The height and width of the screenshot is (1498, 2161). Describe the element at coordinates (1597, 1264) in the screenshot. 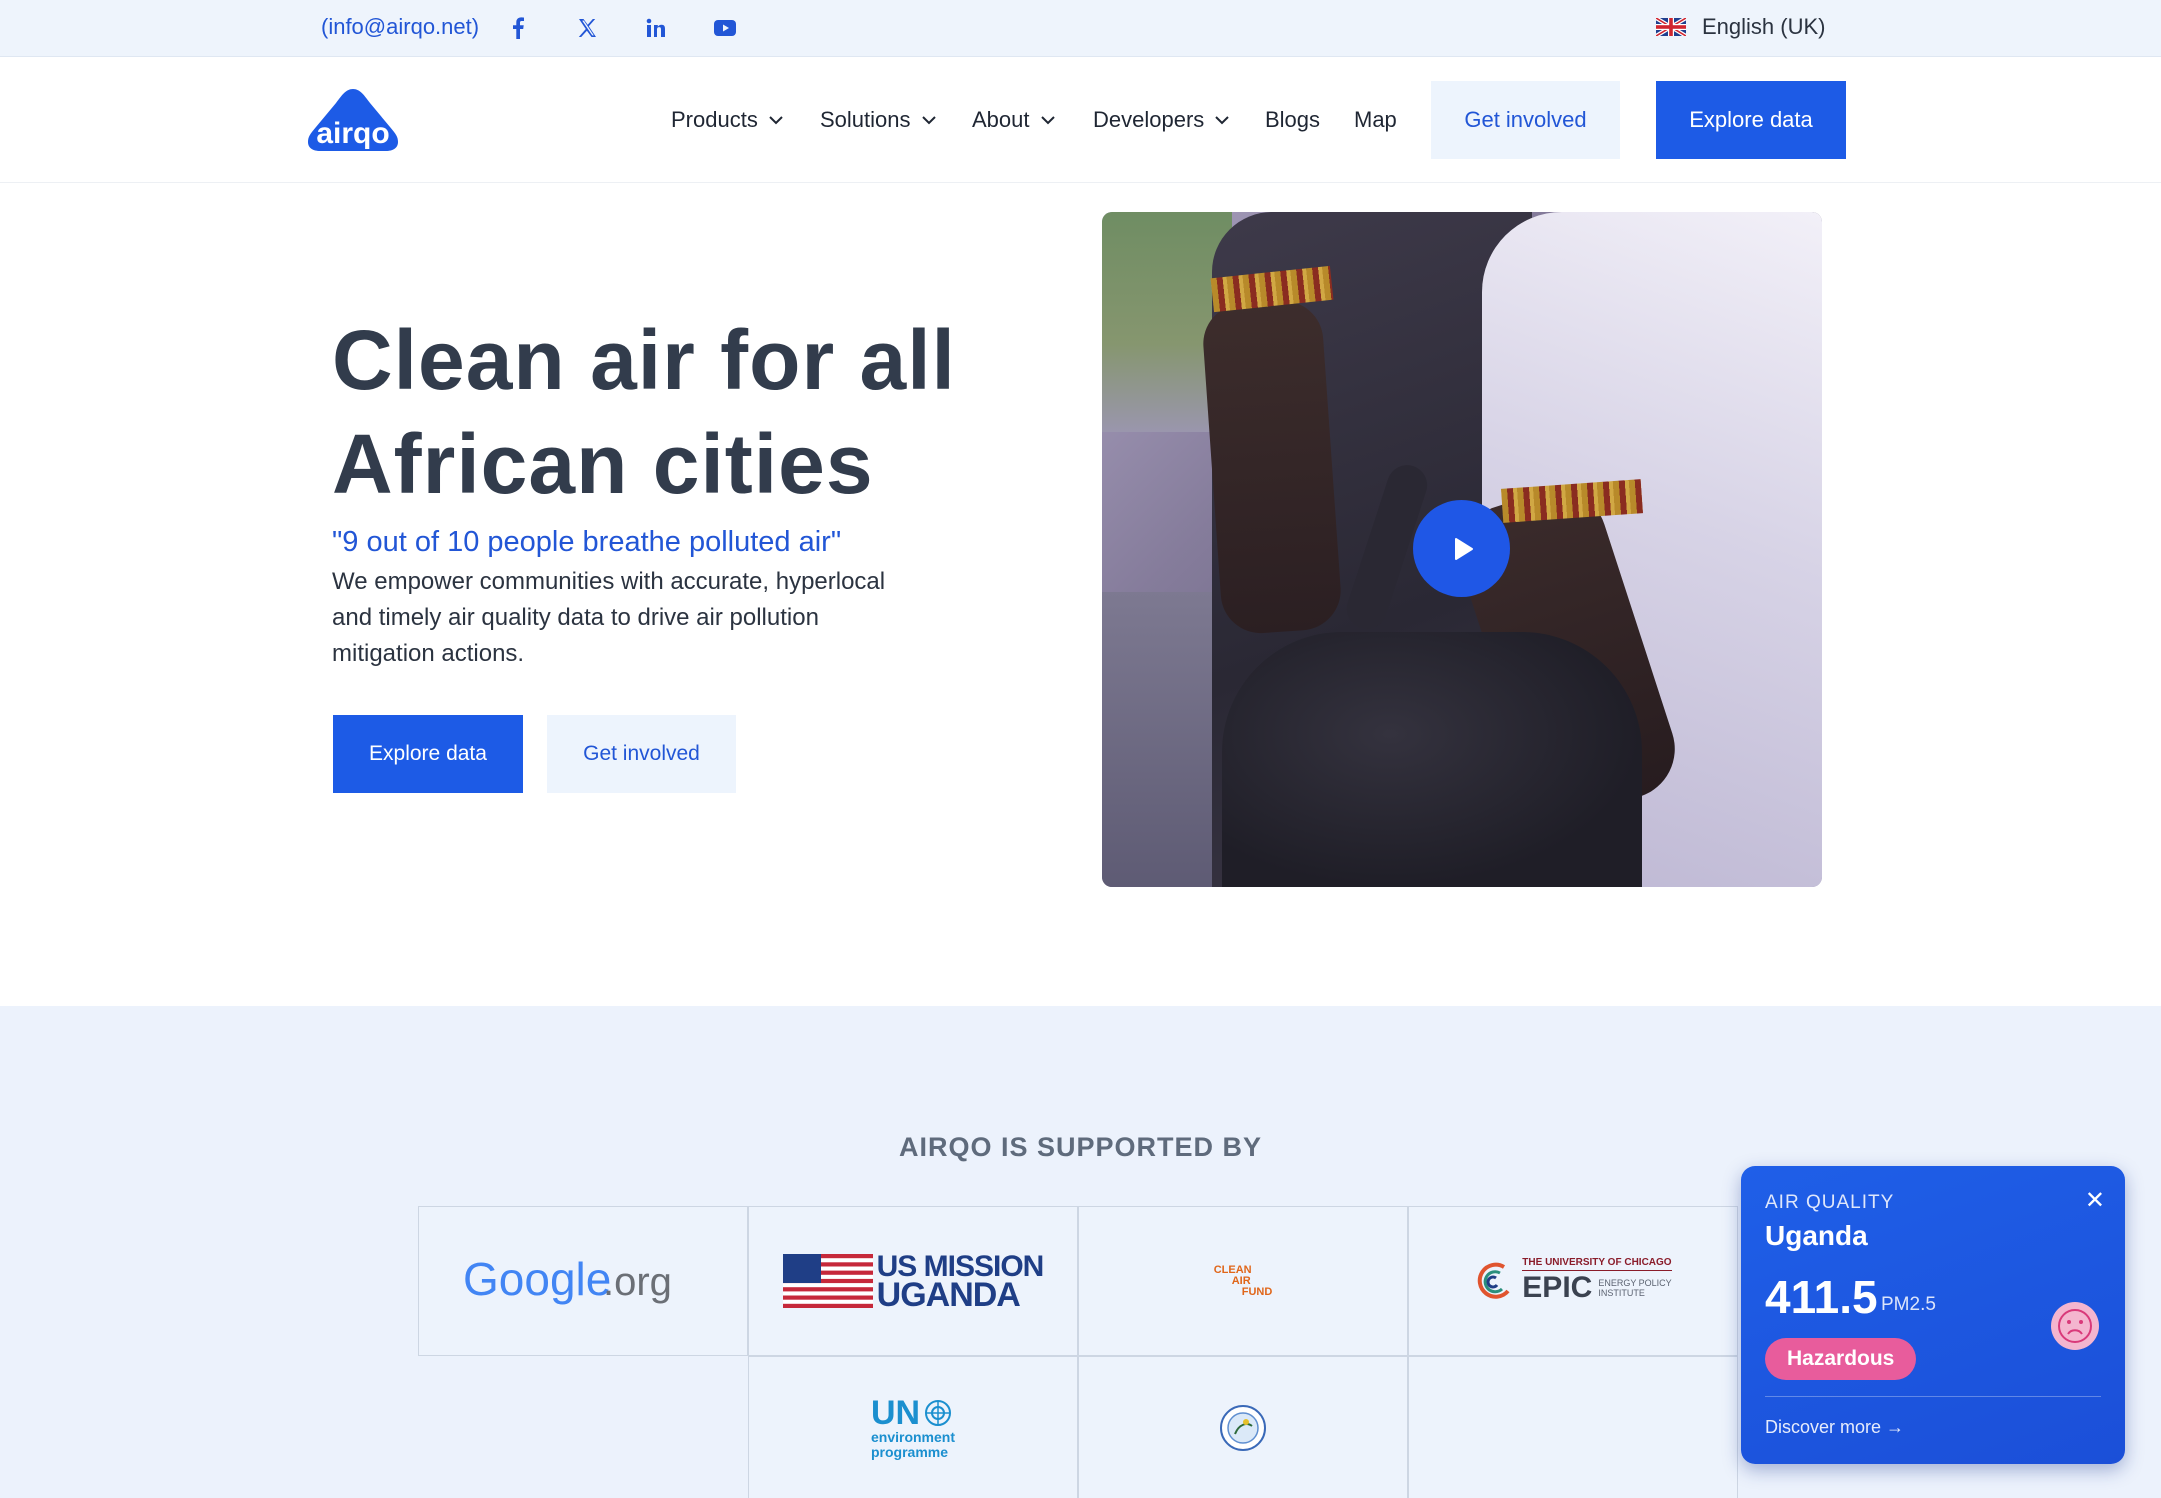

I see `epic-university-text: THE UNIVERSITY OF CHICAGO` at that location.